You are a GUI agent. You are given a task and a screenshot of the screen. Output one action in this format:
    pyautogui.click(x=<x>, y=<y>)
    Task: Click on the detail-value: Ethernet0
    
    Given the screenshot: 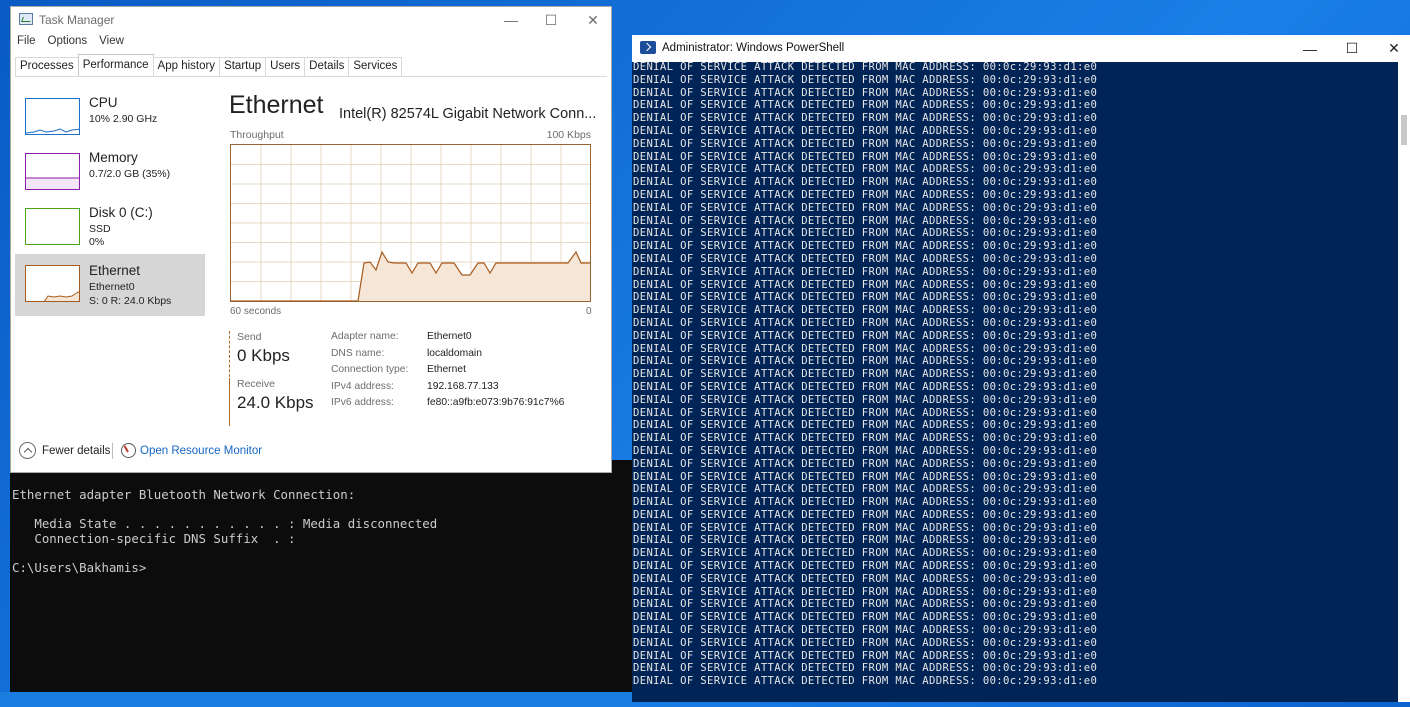 What is the action you would take?
    pyautogui.click(x=449, y=336)
    